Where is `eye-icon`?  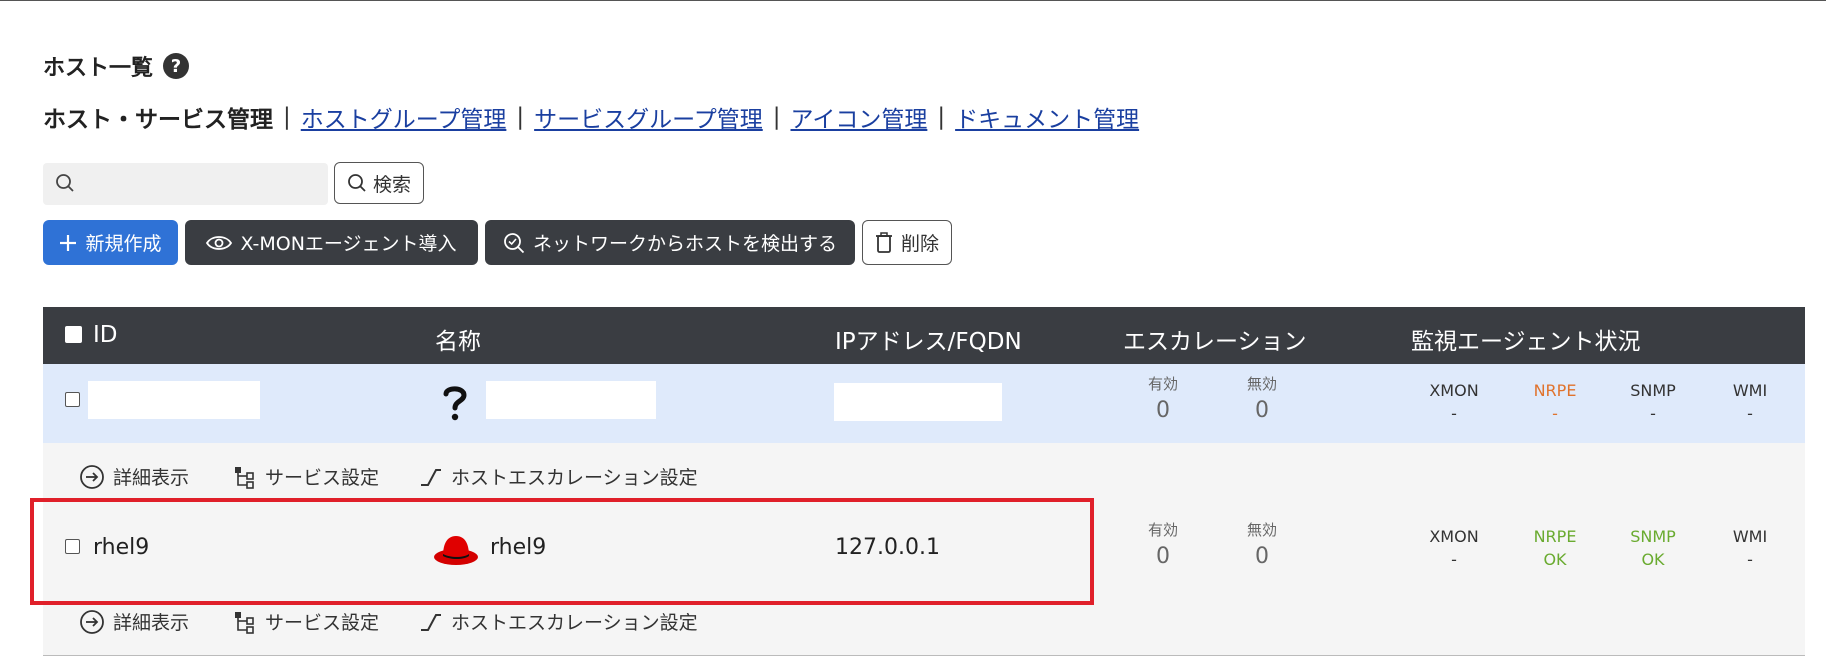 eye-icon is located at coordinates (219, 242).